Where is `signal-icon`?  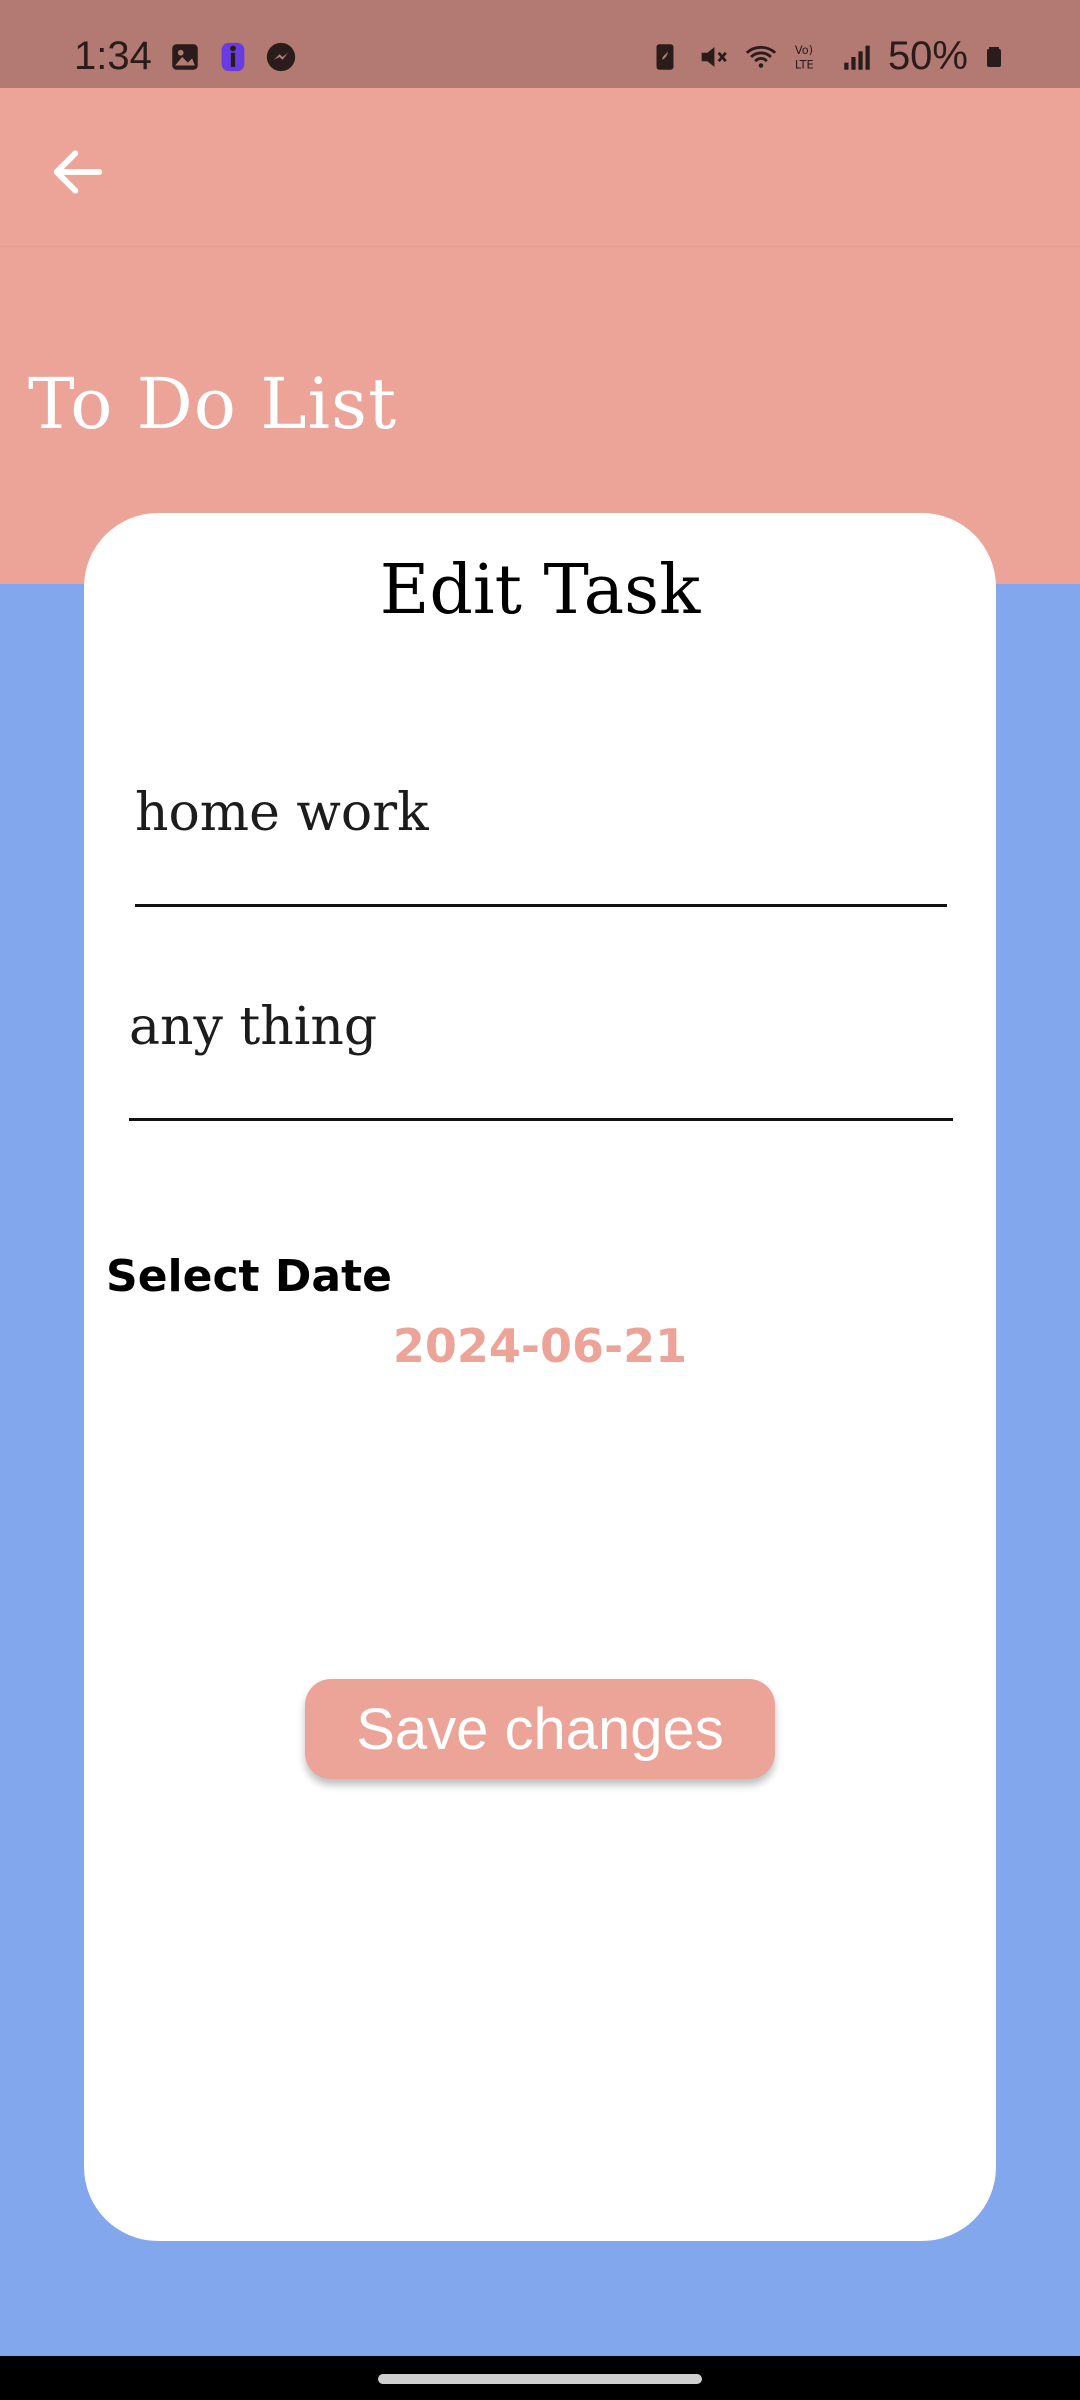 signal-icon is located at coordinates (857, 57).